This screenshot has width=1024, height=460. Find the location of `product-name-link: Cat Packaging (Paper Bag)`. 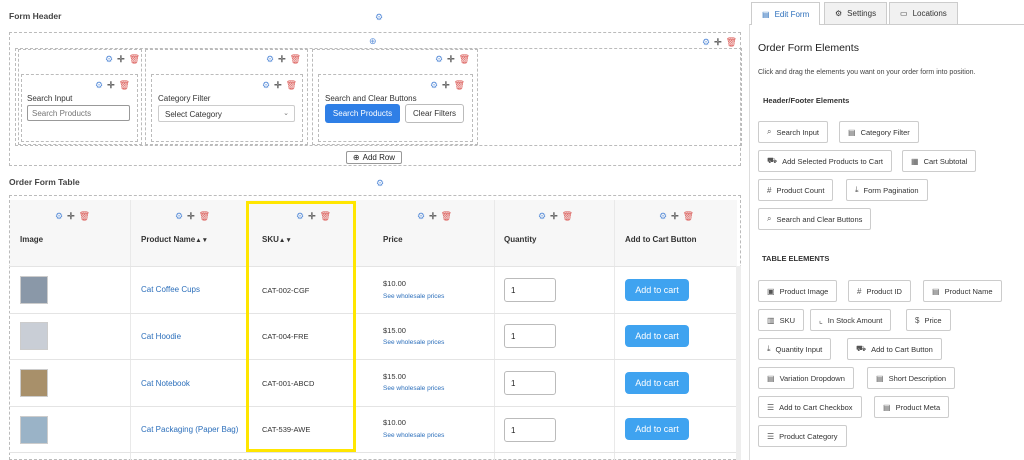

product-name-link: Cat Packaging (Paper Bag) is located at coordinates (189, 429).